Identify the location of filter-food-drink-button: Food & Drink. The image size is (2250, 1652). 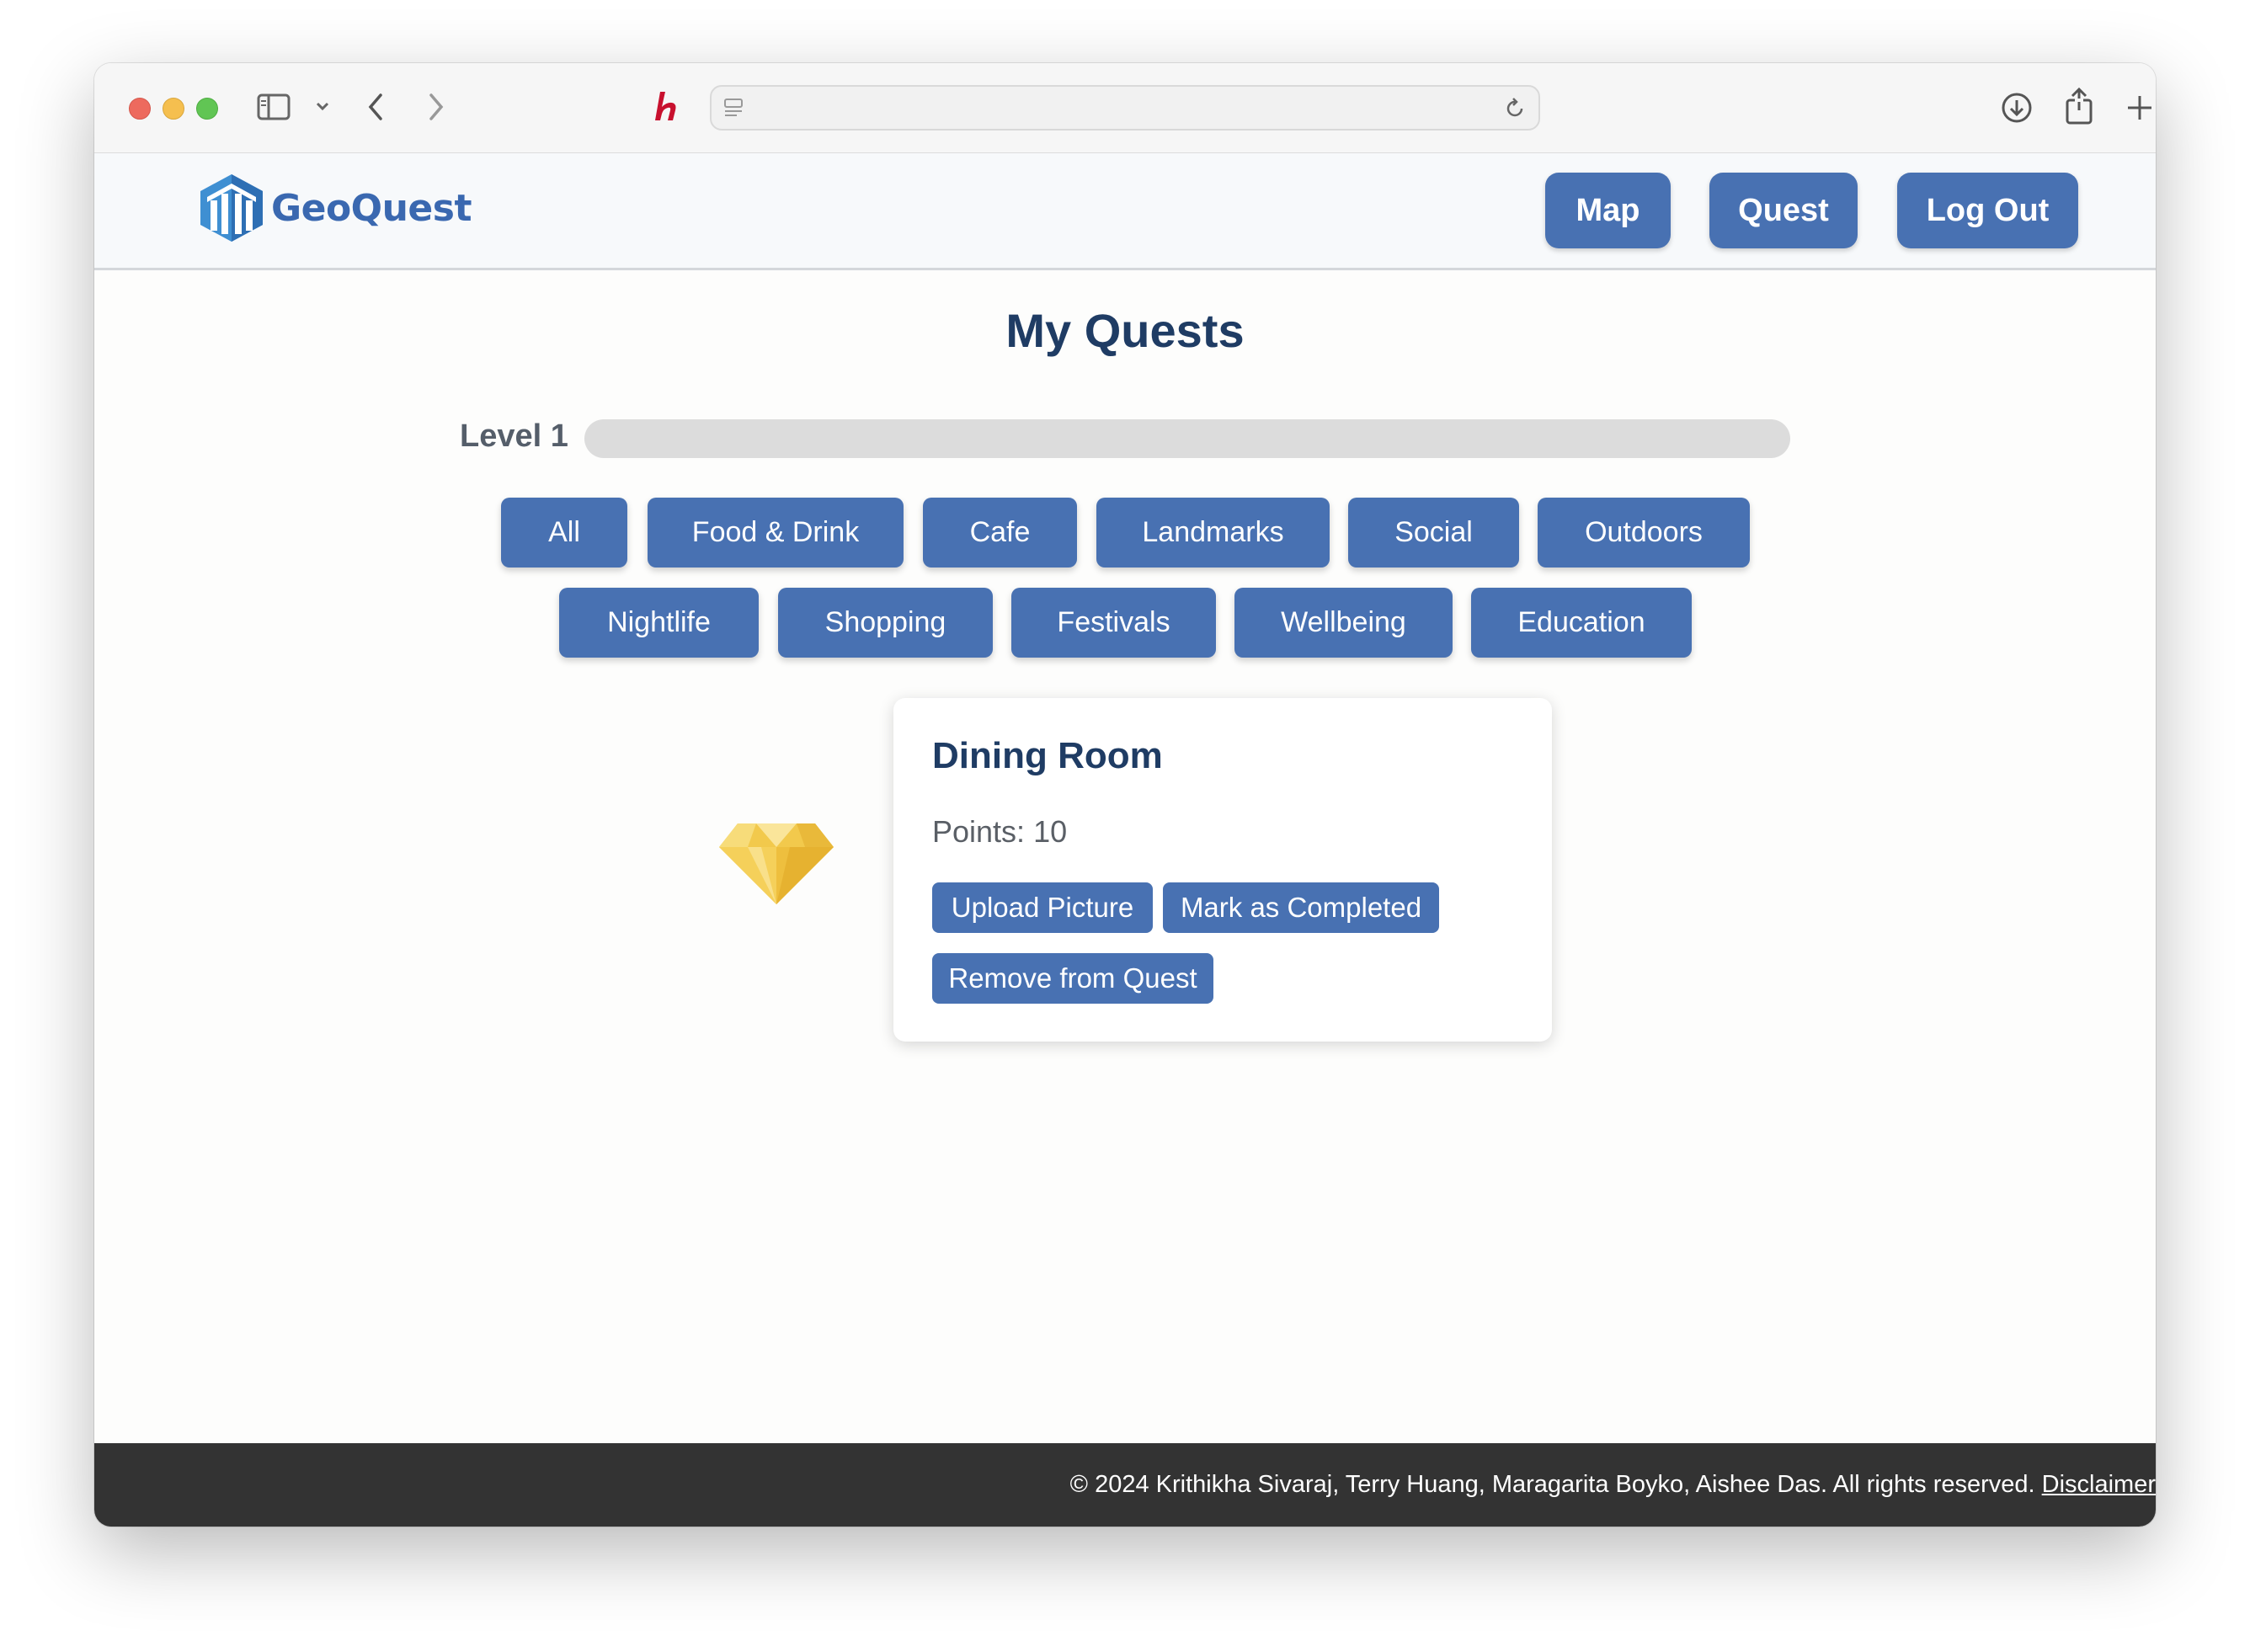
(776, 533).